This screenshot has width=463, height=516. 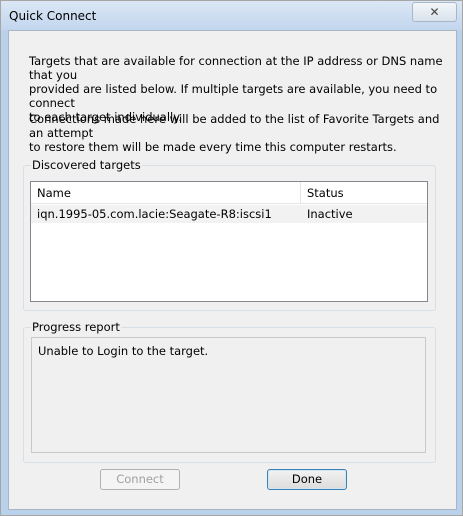 I want to click on close-icon: ✕, so click(x=434, y=12).